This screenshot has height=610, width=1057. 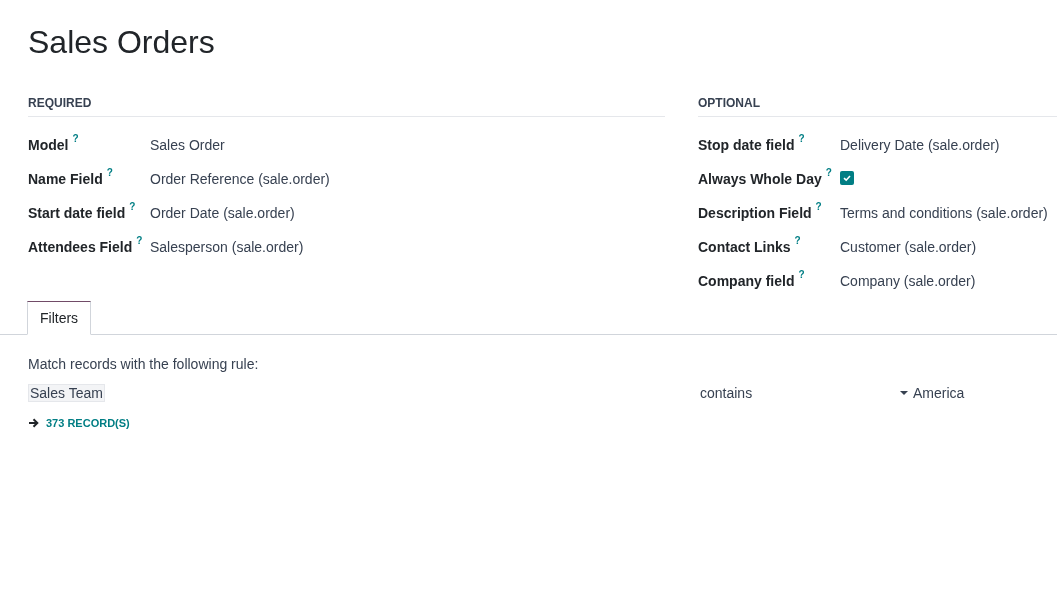 I want to click on page-title: Sales Orders, so click(x=122, y=42).